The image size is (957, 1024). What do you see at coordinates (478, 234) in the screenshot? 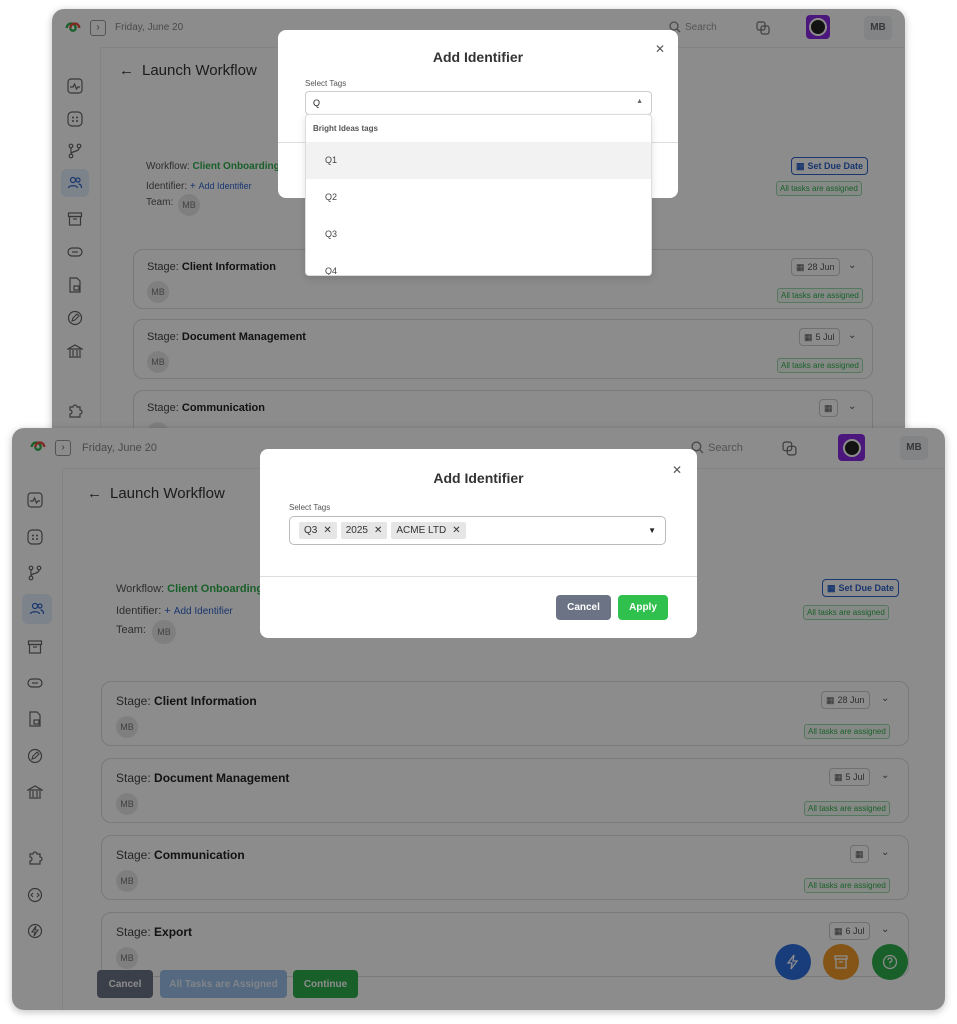
I see `dropdown-option: Q3` at bounding box center [478, 234].